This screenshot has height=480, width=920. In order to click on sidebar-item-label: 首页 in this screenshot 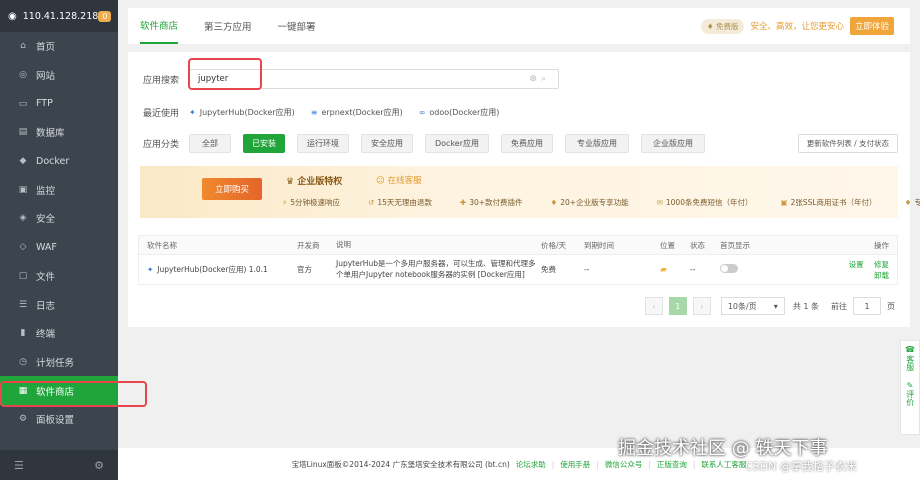, I will do `click(46, 48)`.